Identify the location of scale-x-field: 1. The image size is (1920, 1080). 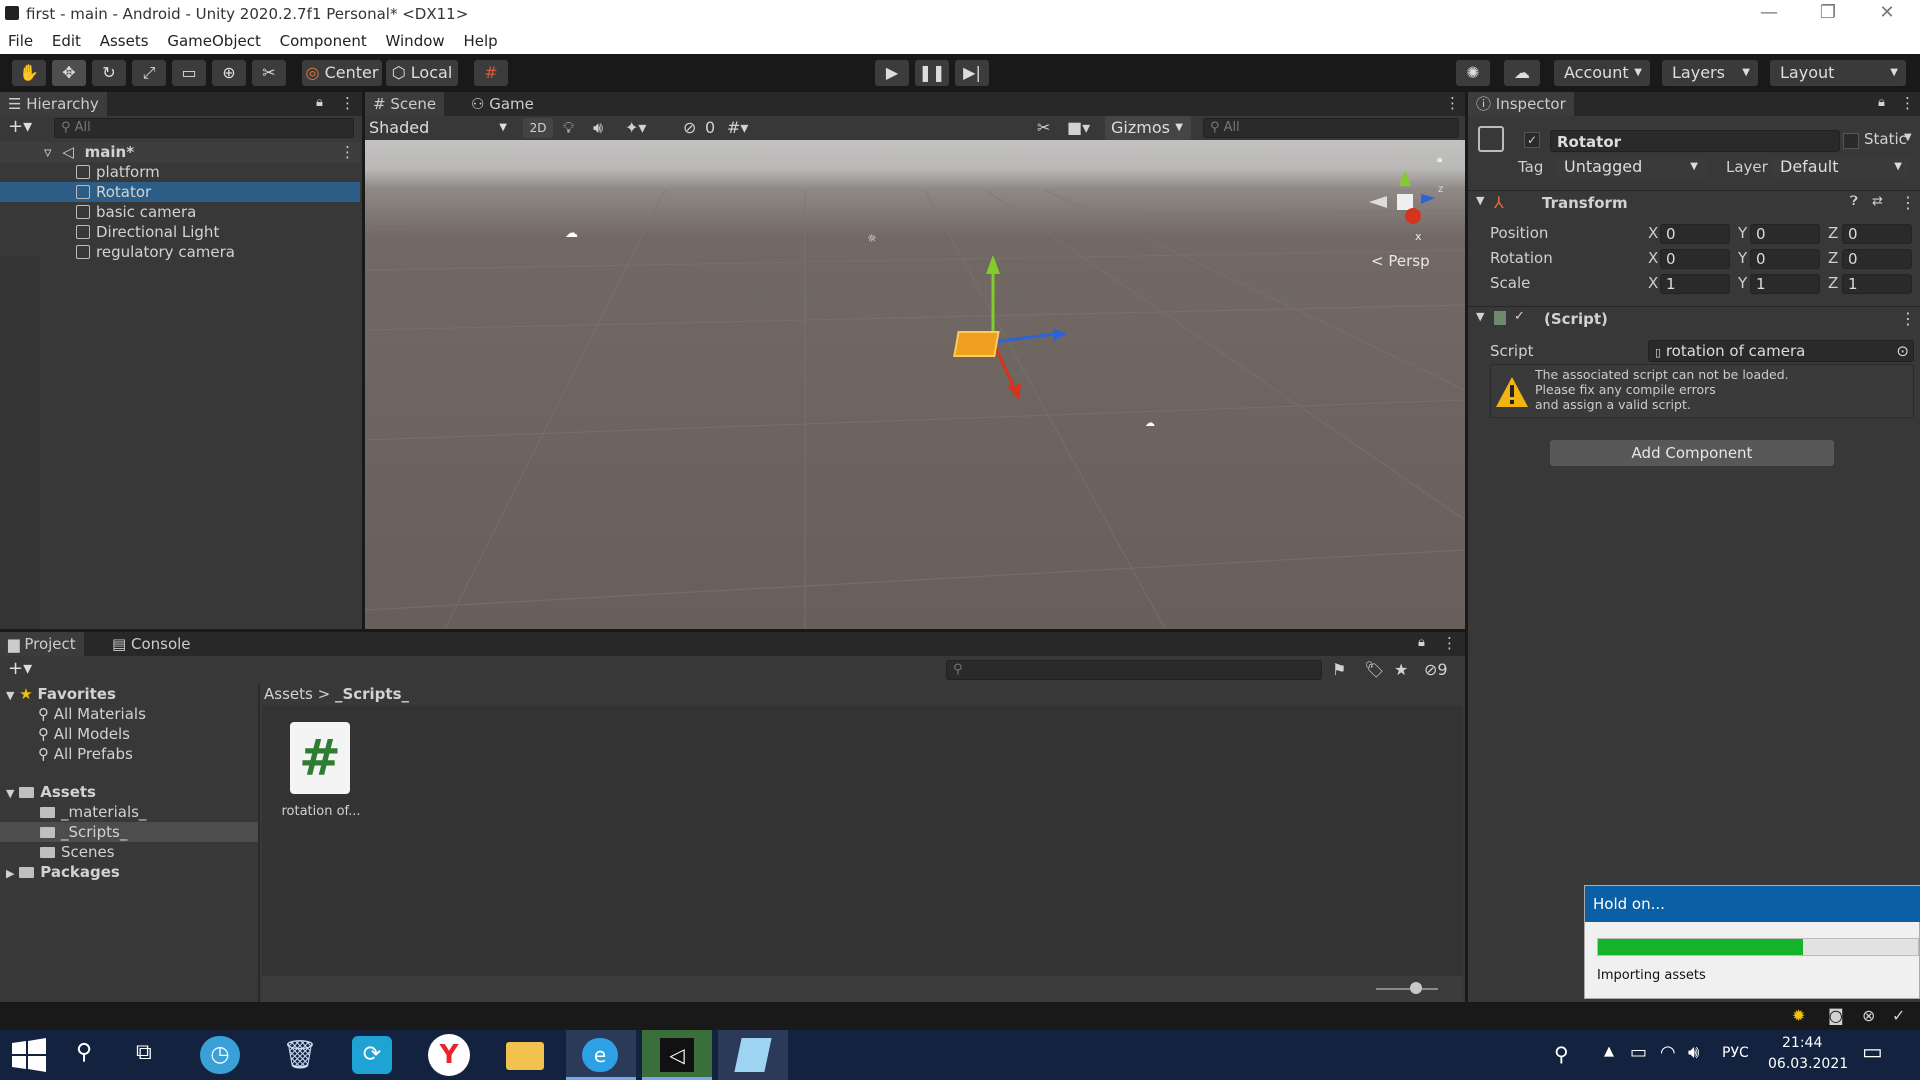
(1695, 284).